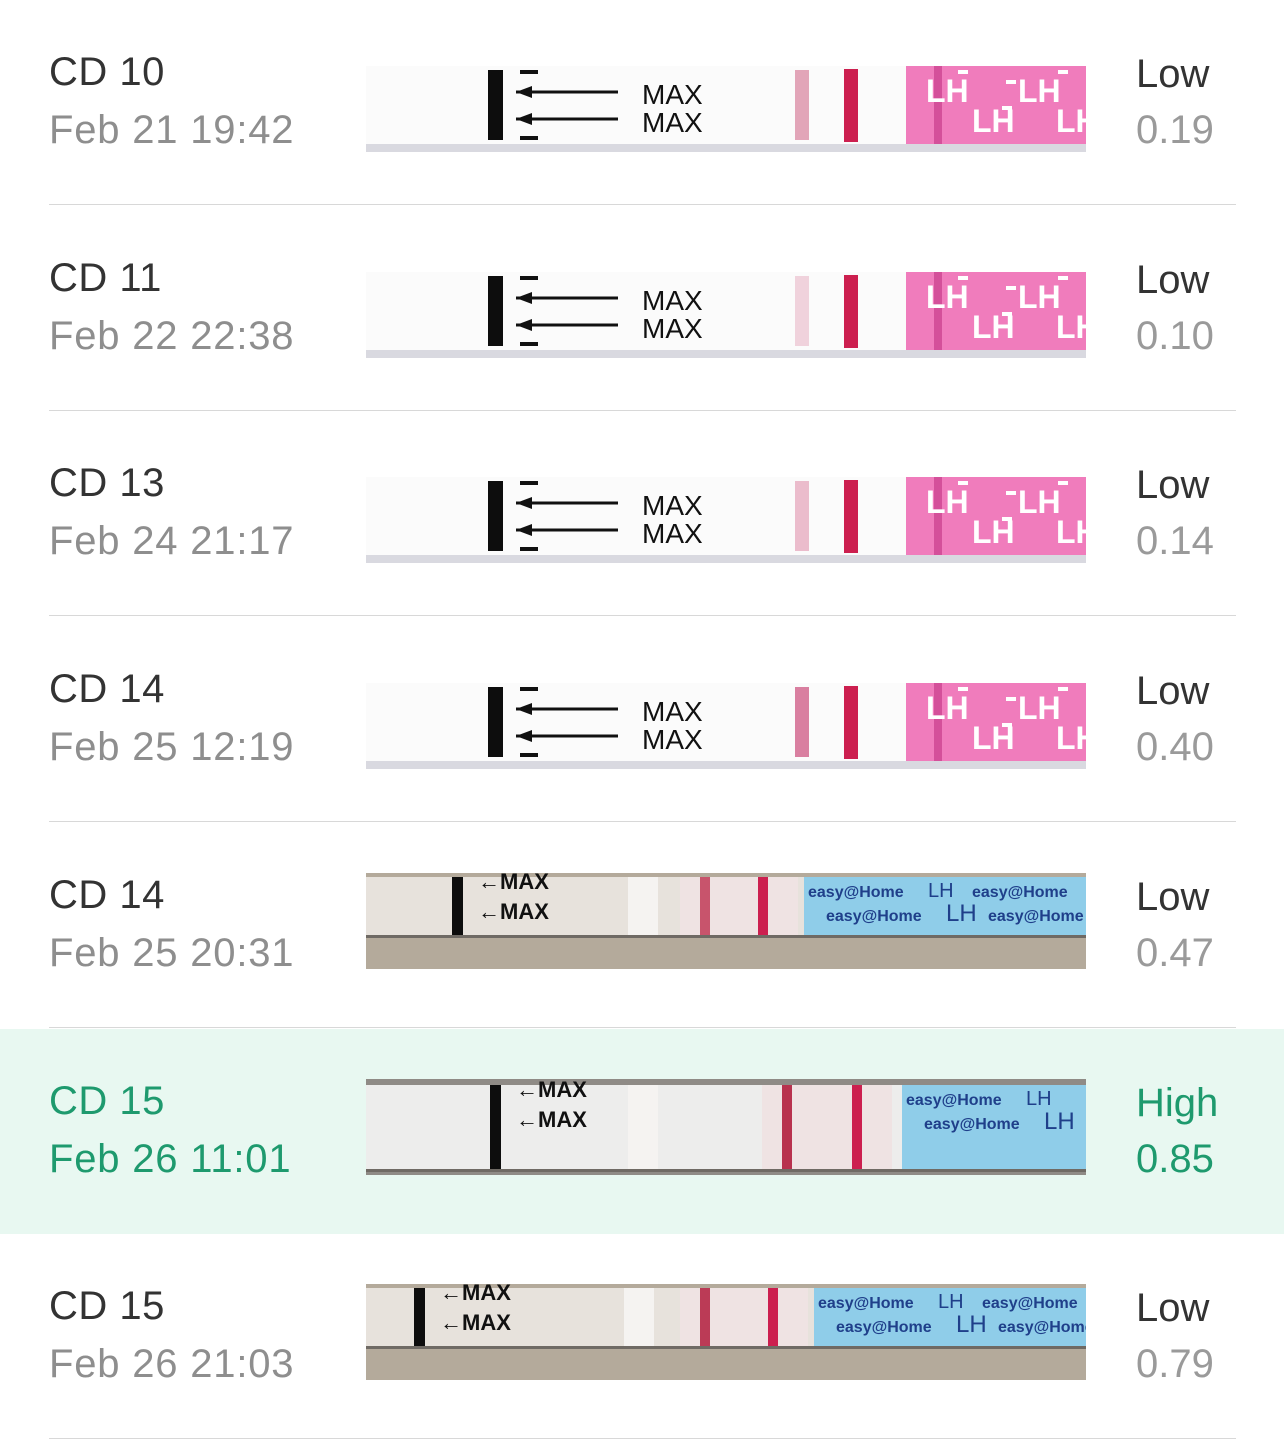 This screenshot has height=1442, width=1284. Describe the element at coordinates (1175, 335) in the screenshot. I see `result-value: 0.10` at that location.